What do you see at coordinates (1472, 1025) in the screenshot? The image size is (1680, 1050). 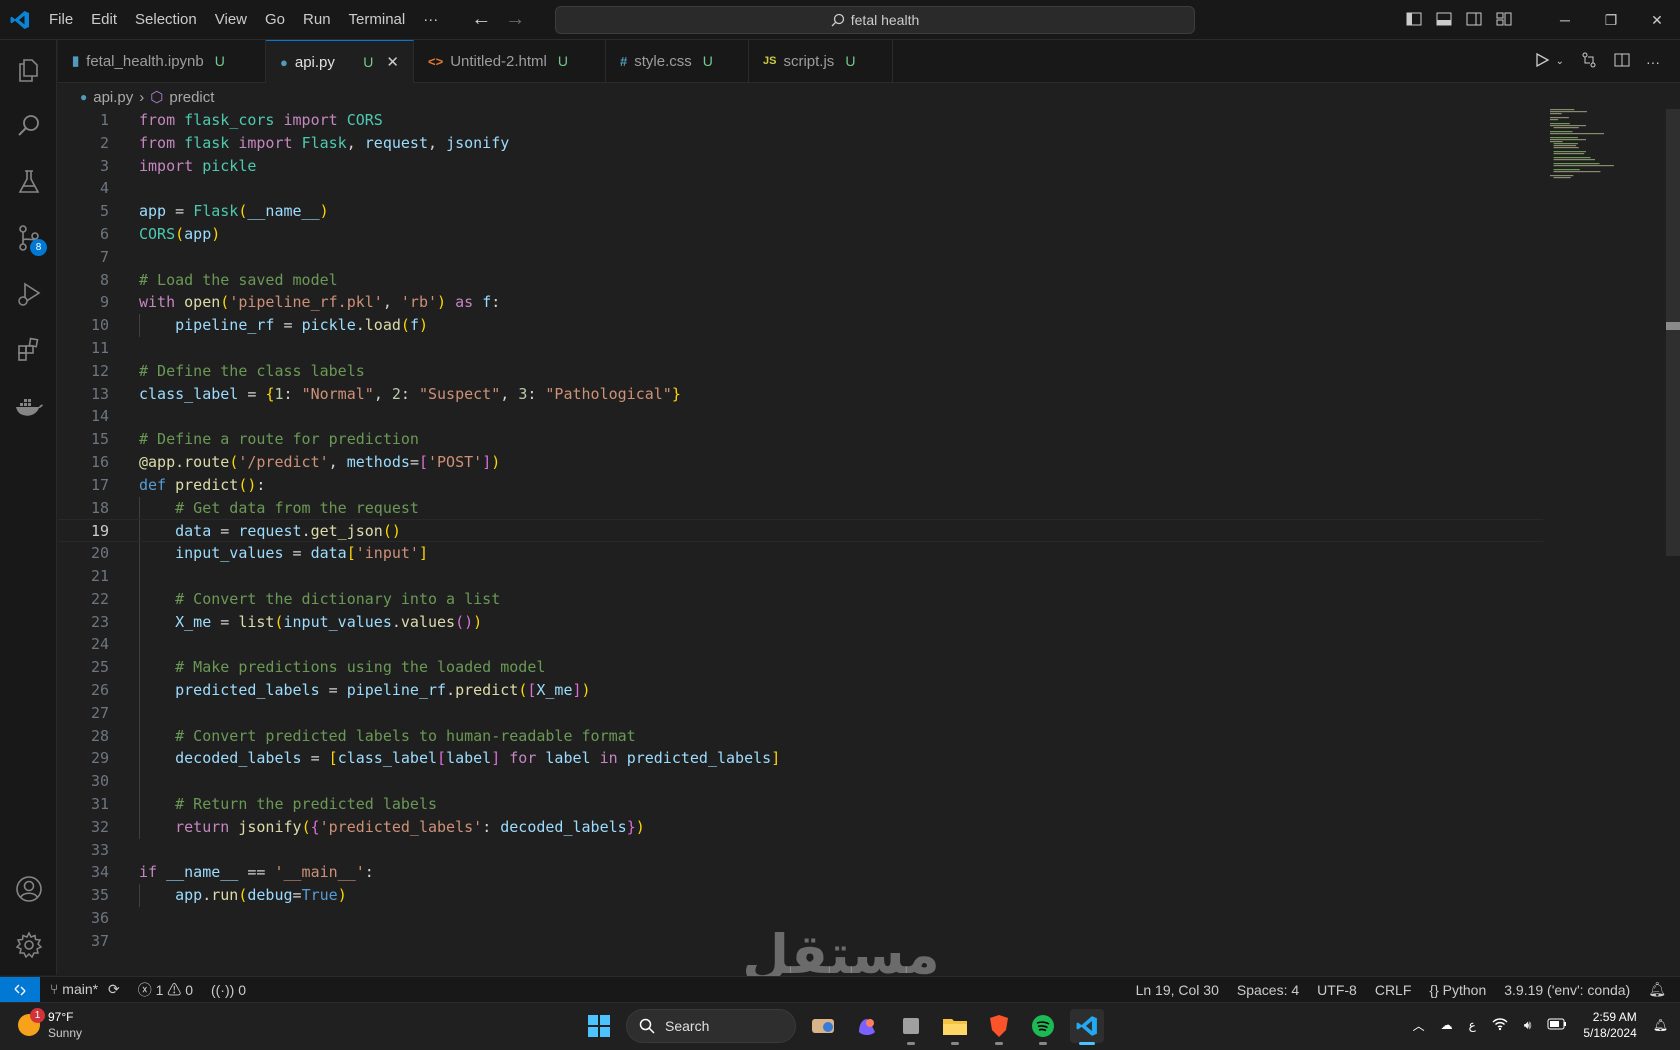 I see `input-language: ع` at bounding box center [1472, 1025].